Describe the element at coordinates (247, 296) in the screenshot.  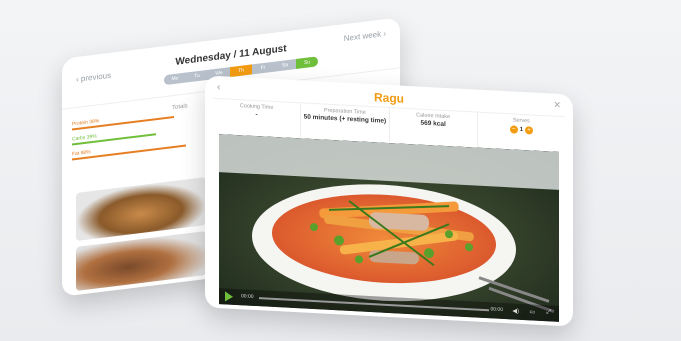
I see `time-elapsed: 00:00` at that location.